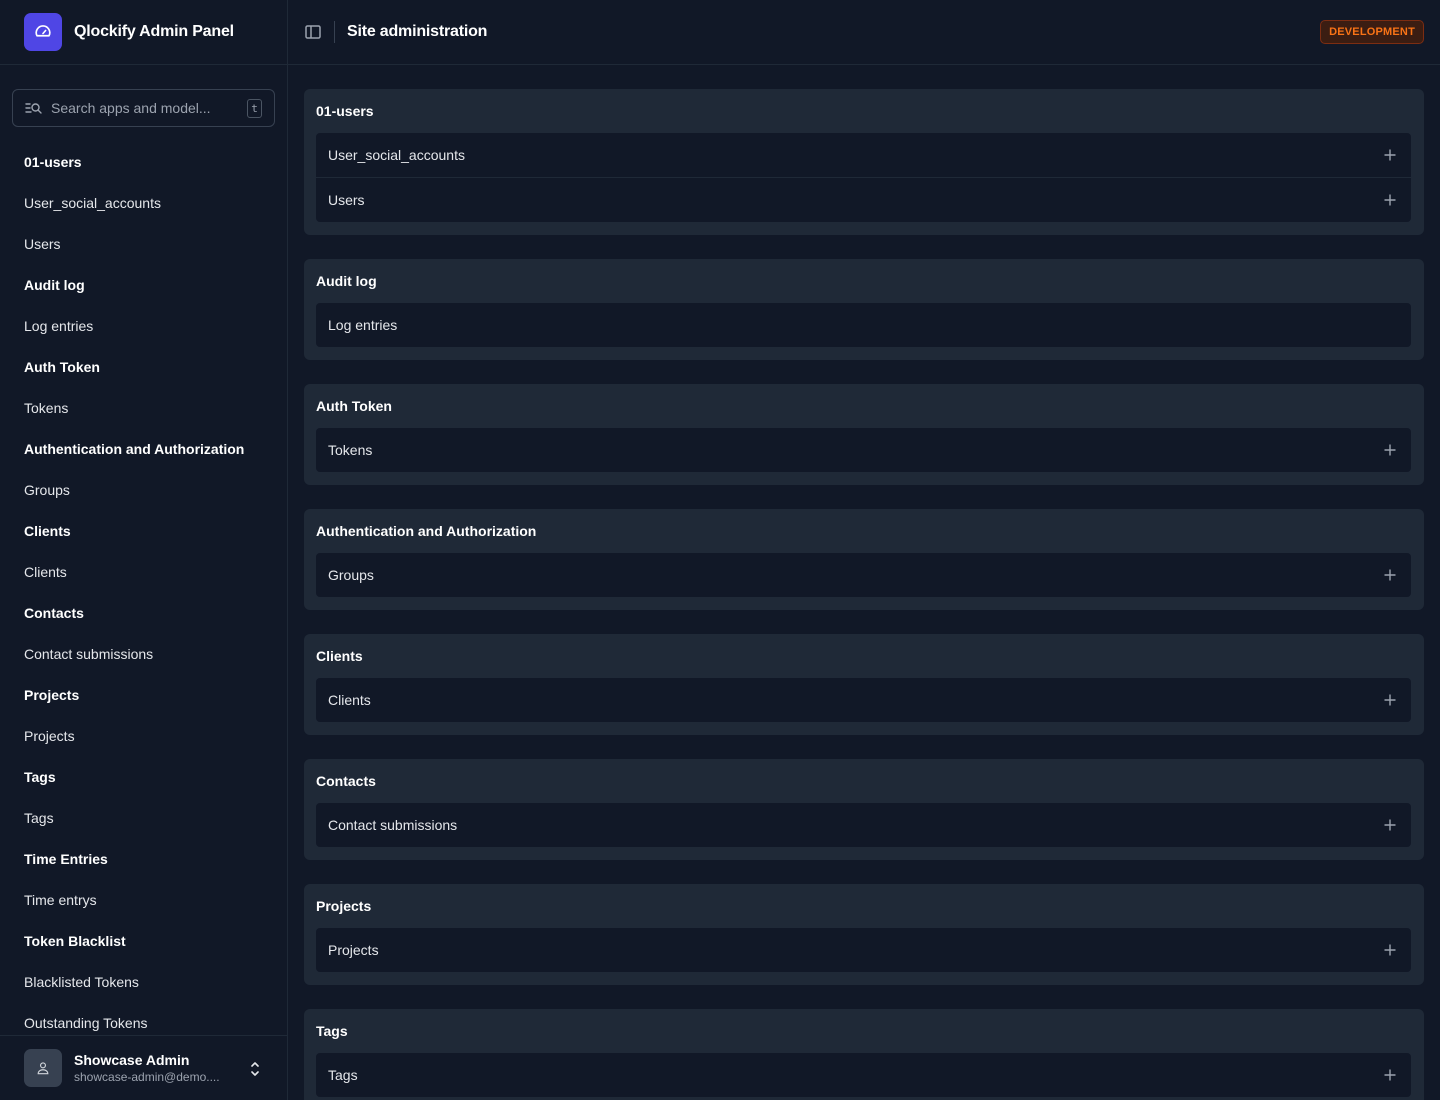  I want to click on model-list: Log entries, so click(863, 325).